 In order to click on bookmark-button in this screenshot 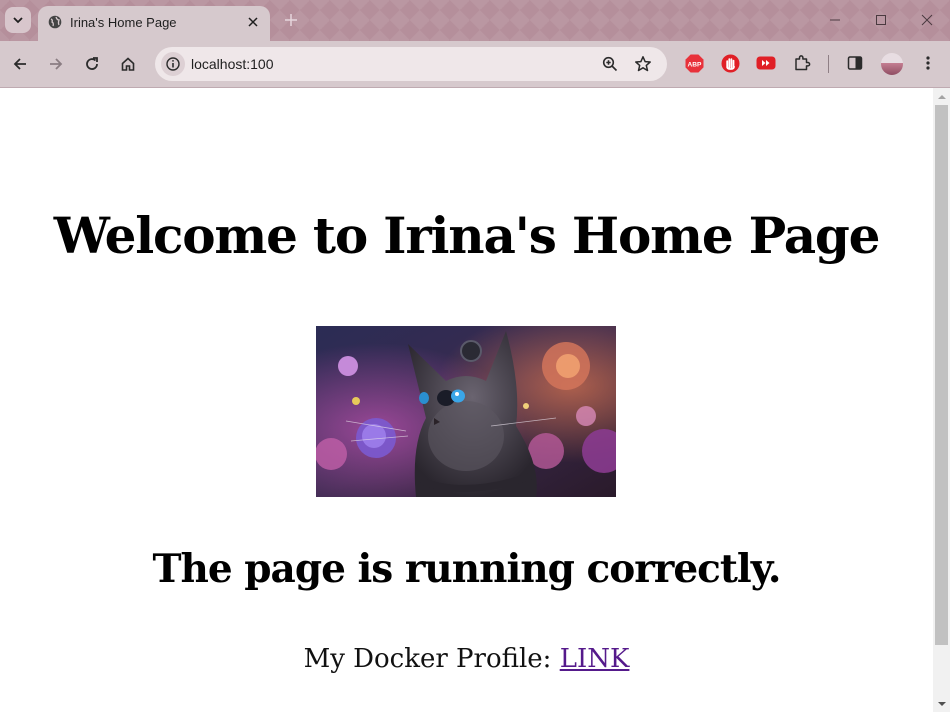, I will do `click(643, 64)`.